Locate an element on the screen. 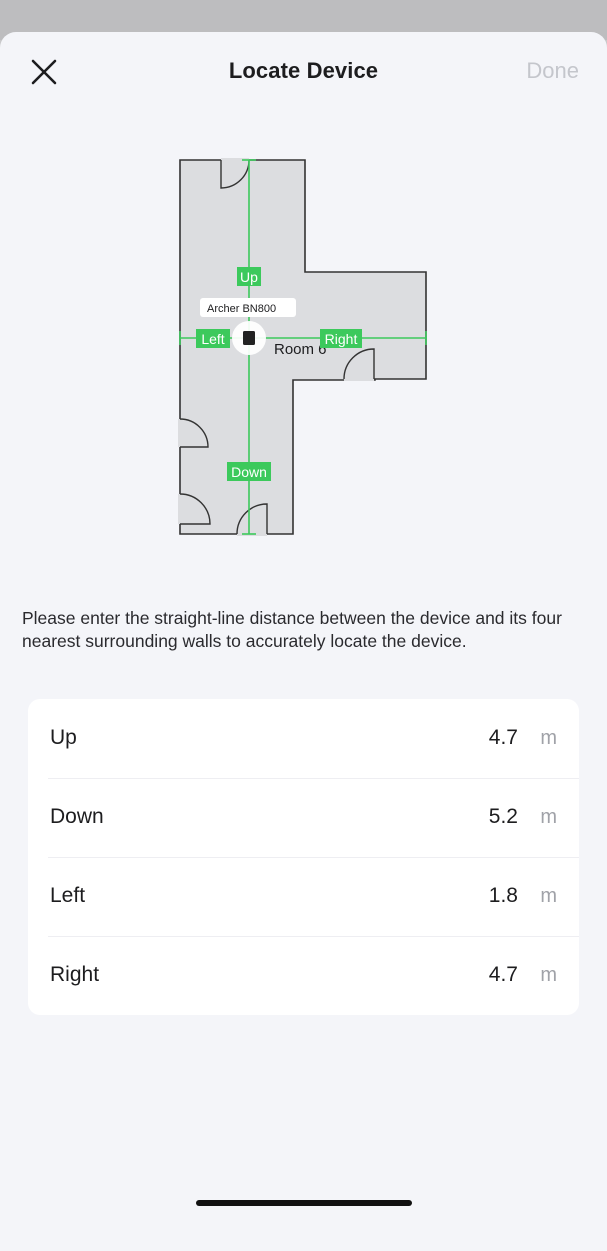  distance-label: Down is located at coordinates (77, 816).